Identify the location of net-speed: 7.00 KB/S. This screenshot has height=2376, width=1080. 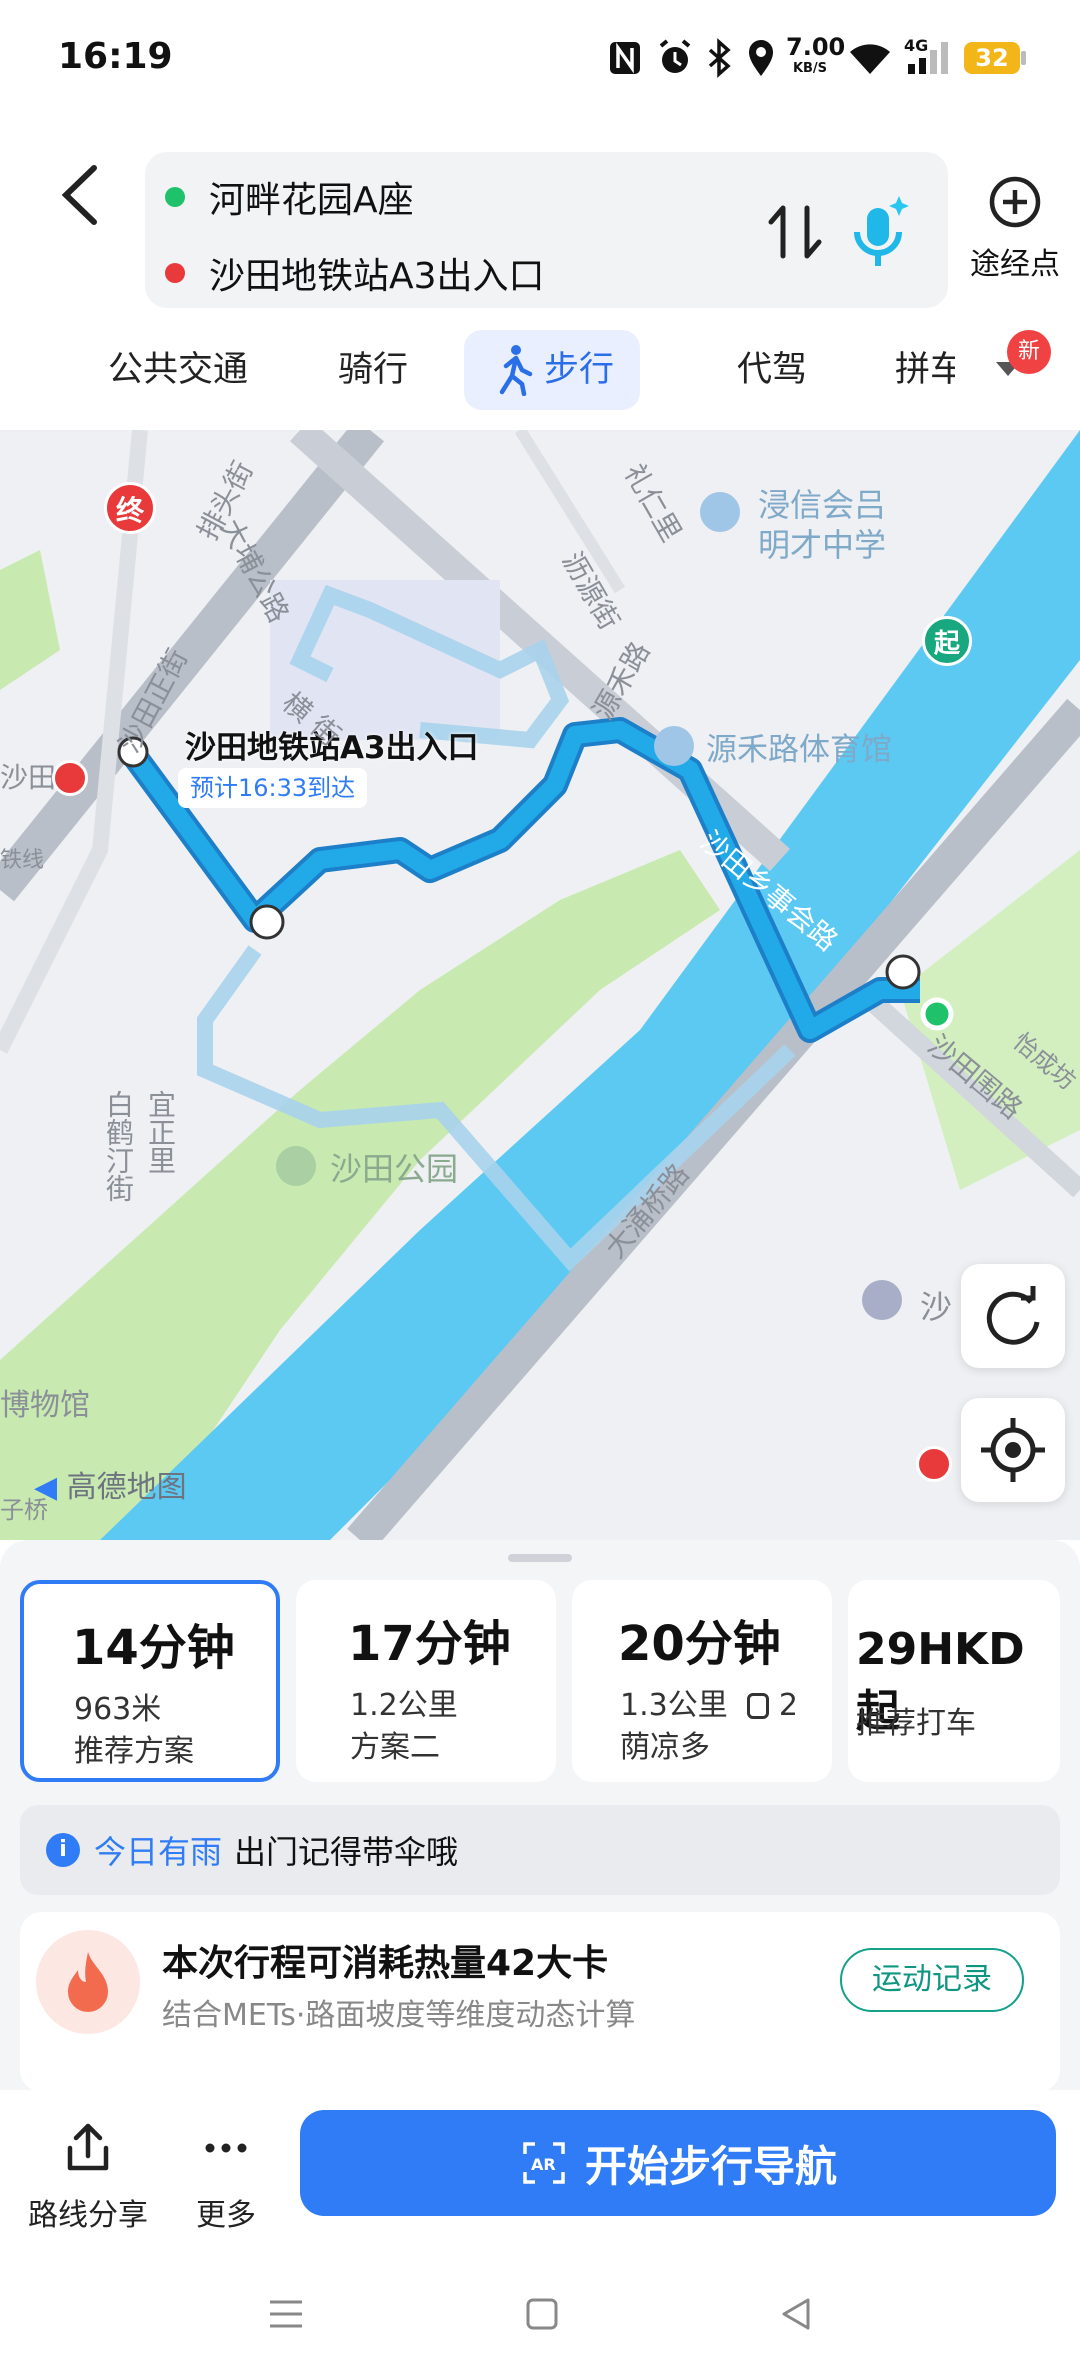
(816, 56).